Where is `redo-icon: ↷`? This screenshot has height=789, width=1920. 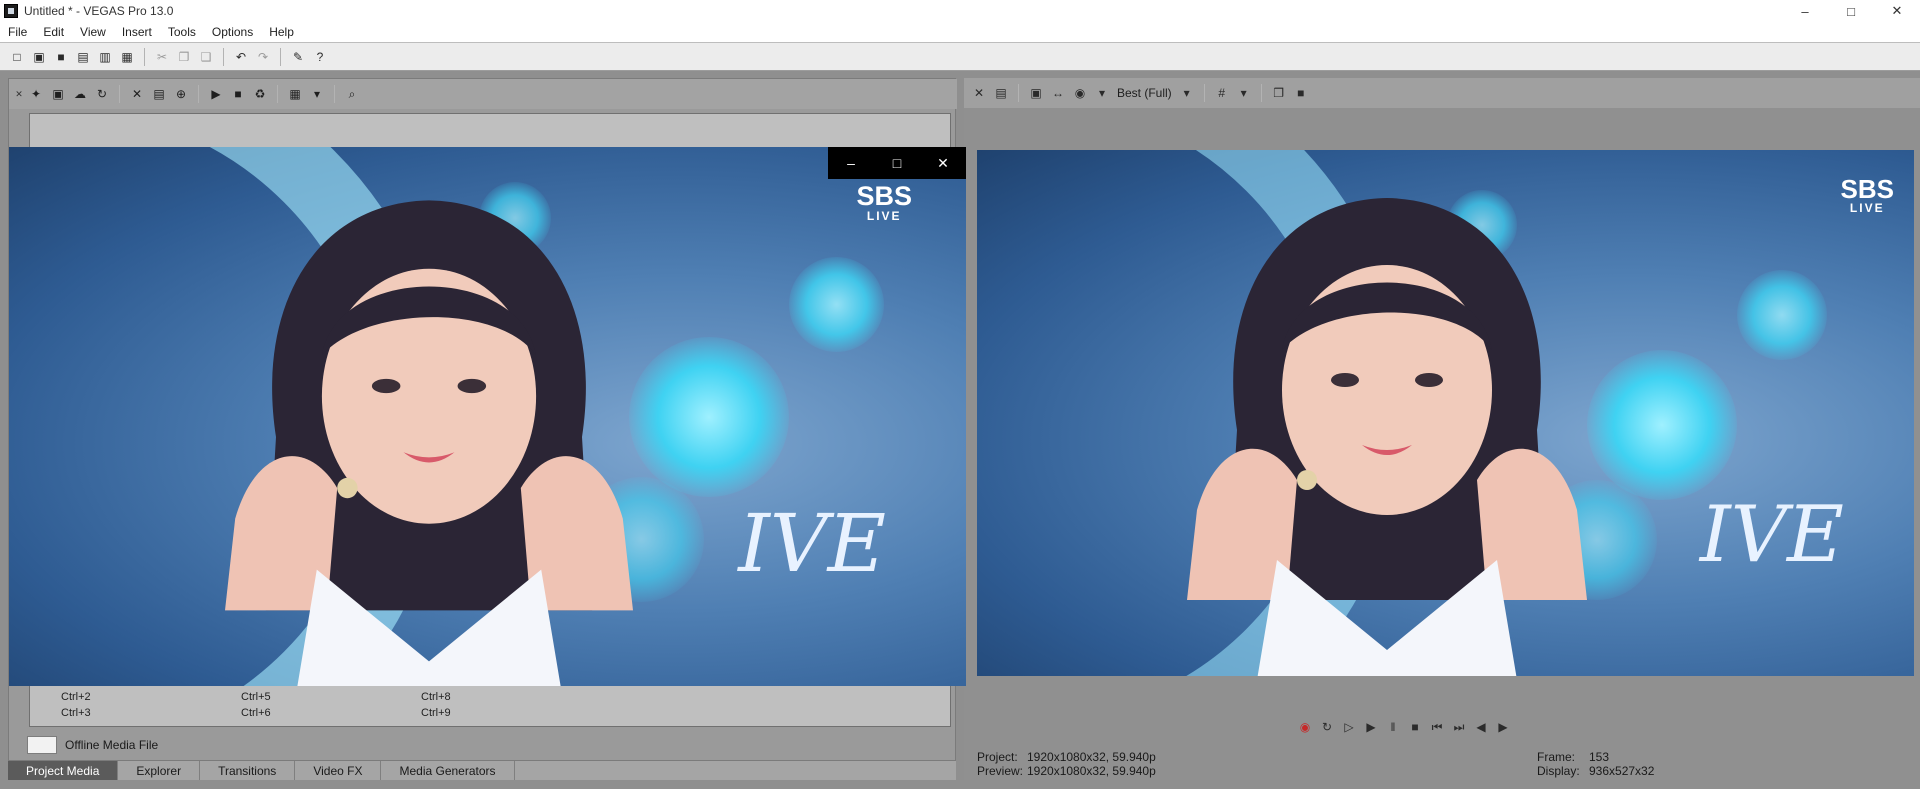 redo-icon: ↷ is located at coordinates (263, 57).